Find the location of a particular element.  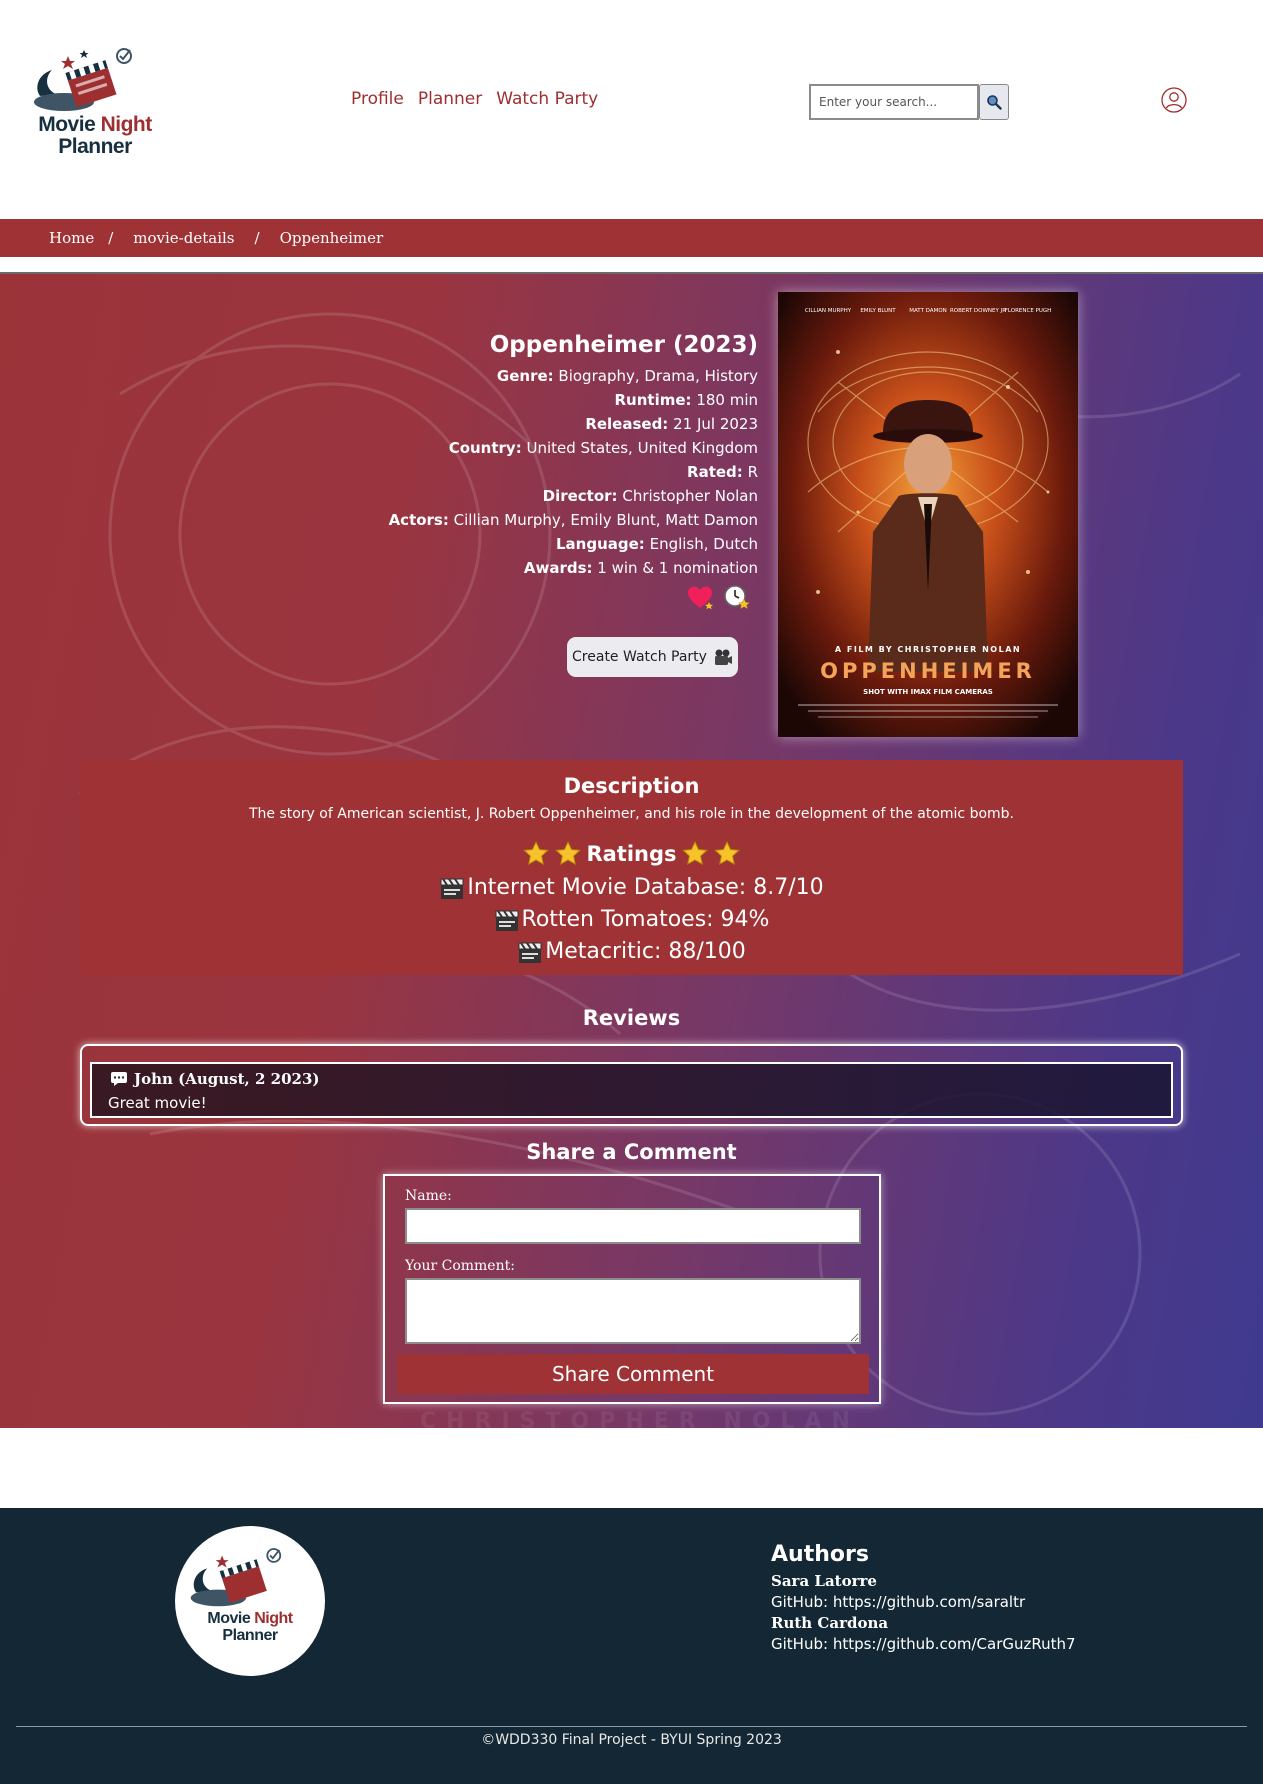

reviews-list: John (August, 2 2023) Great movie! is located at coordinates (631, 1085).